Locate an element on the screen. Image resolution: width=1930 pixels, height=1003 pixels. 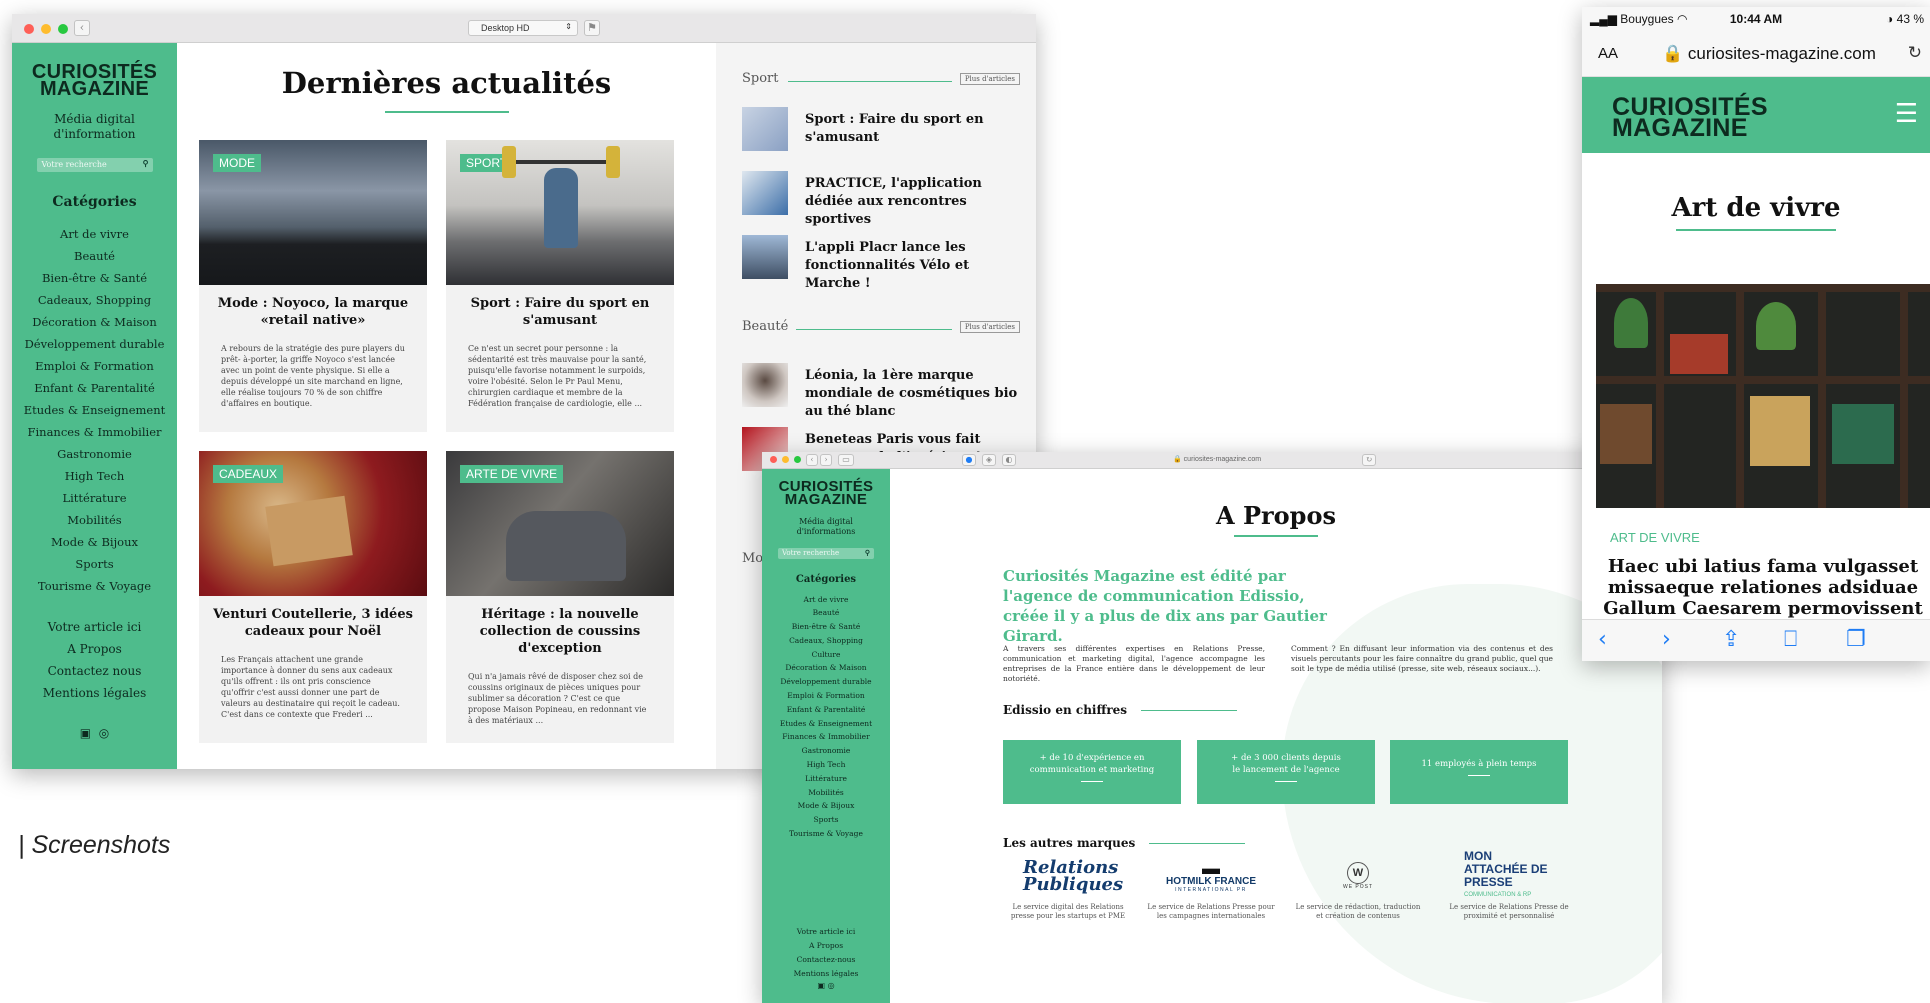
url-field: 🔒 curiosites-magazine.com is located at coordinates (1769, 54).